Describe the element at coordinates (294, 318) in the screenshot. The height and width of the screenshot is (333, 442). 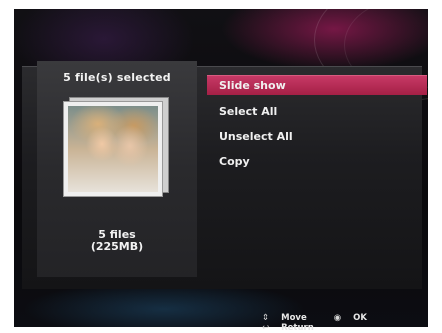
I see `move-label: Move` at that location.